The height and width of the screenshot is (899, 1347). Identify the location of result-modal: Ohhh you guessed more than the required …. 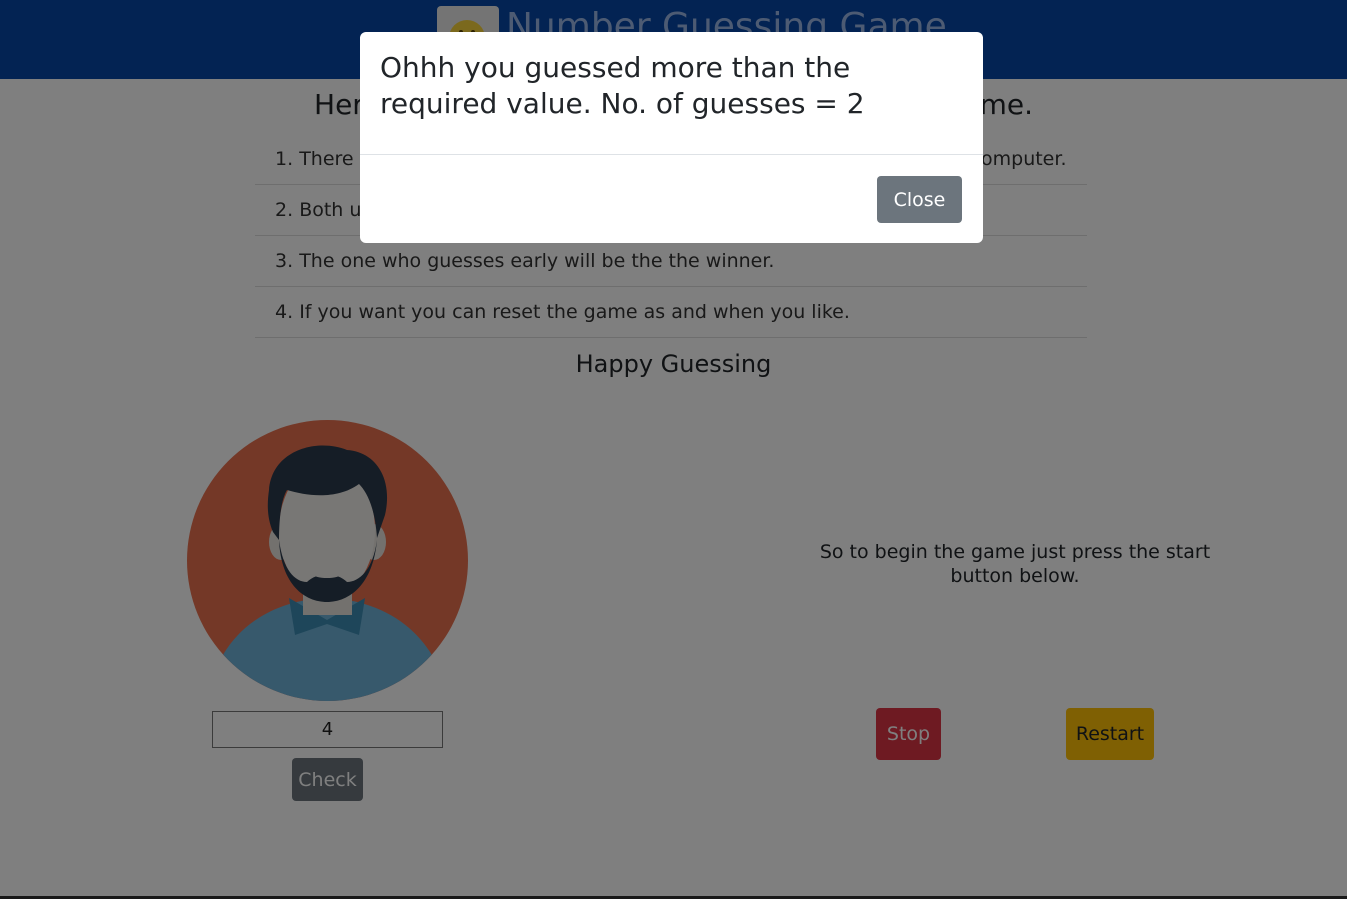
(671, 137).